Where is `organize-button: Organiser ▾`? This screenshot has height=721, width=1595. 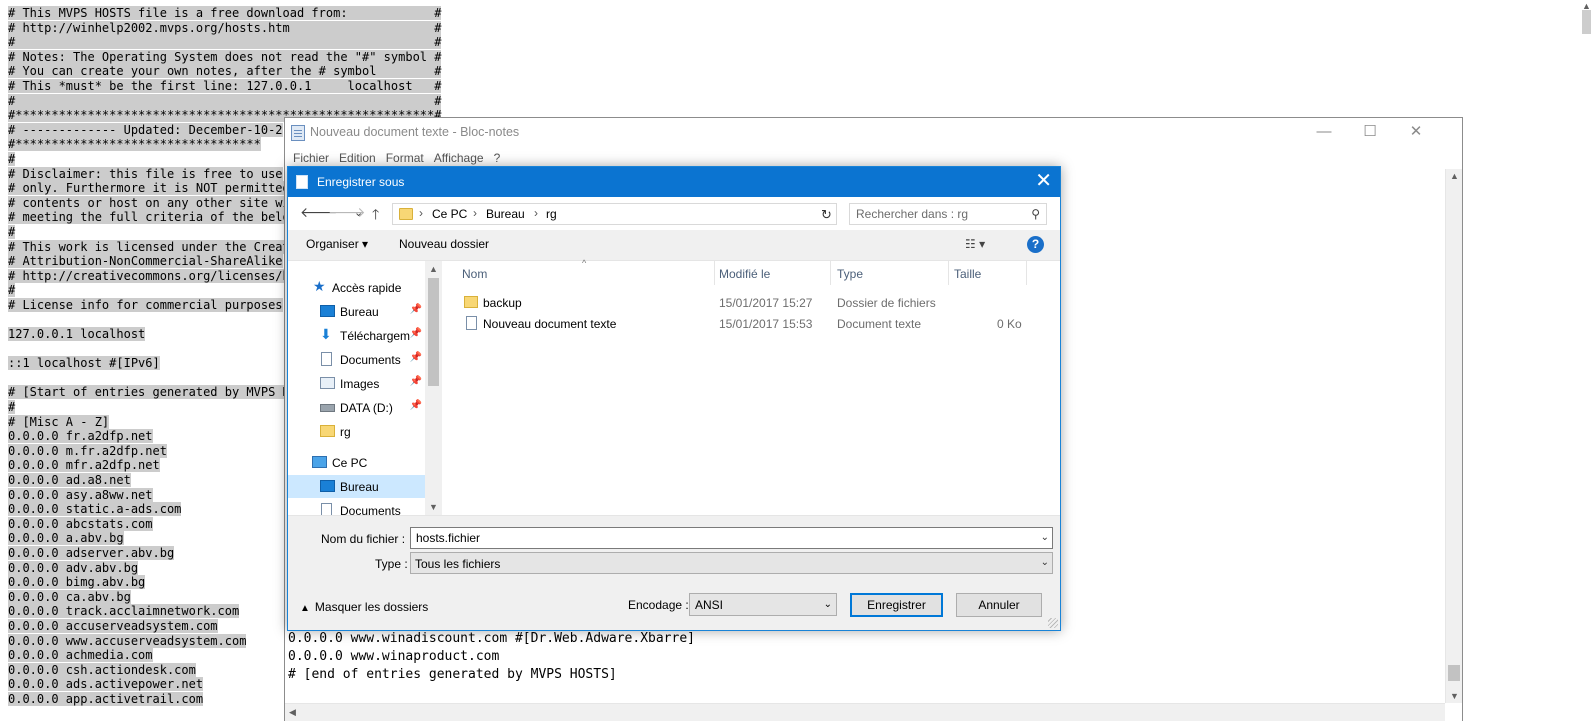
organize-button: Organiser ▾ is located at coordinates (337, 244).